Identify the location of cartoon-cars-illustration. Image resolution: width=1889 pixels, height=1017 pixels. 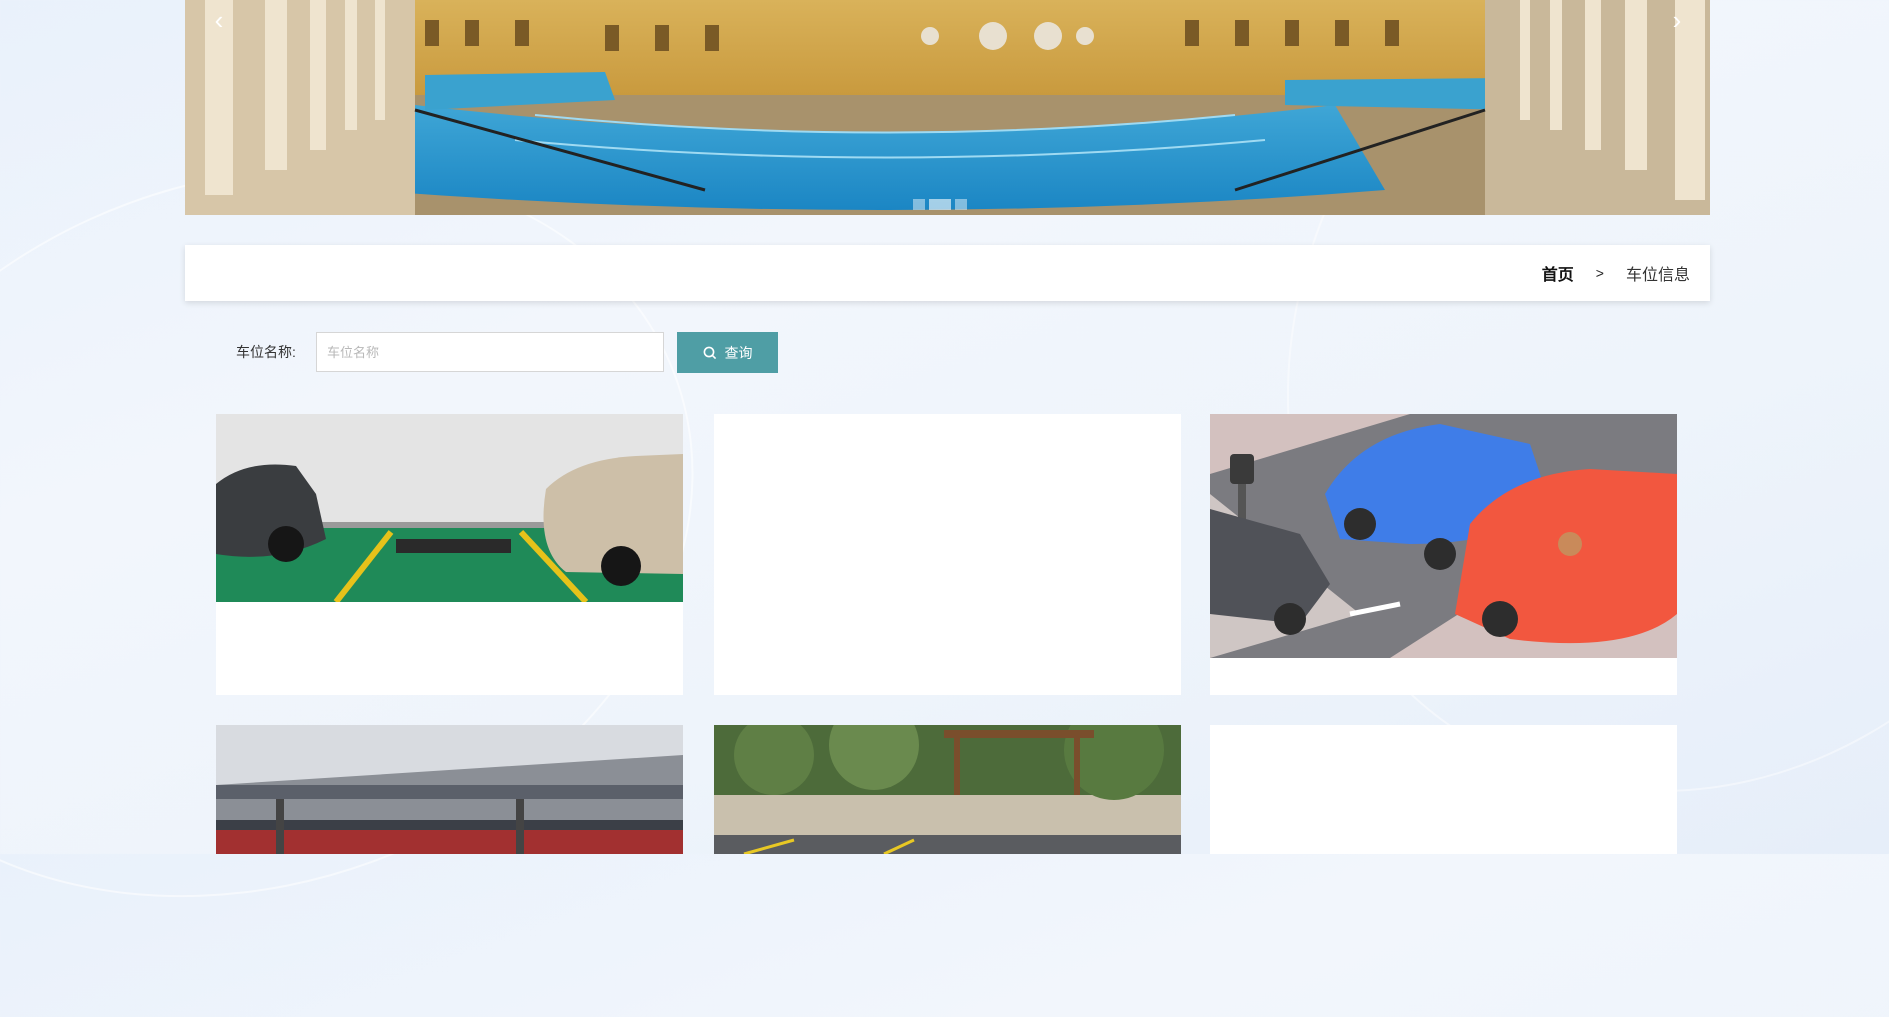
(1443, 536).